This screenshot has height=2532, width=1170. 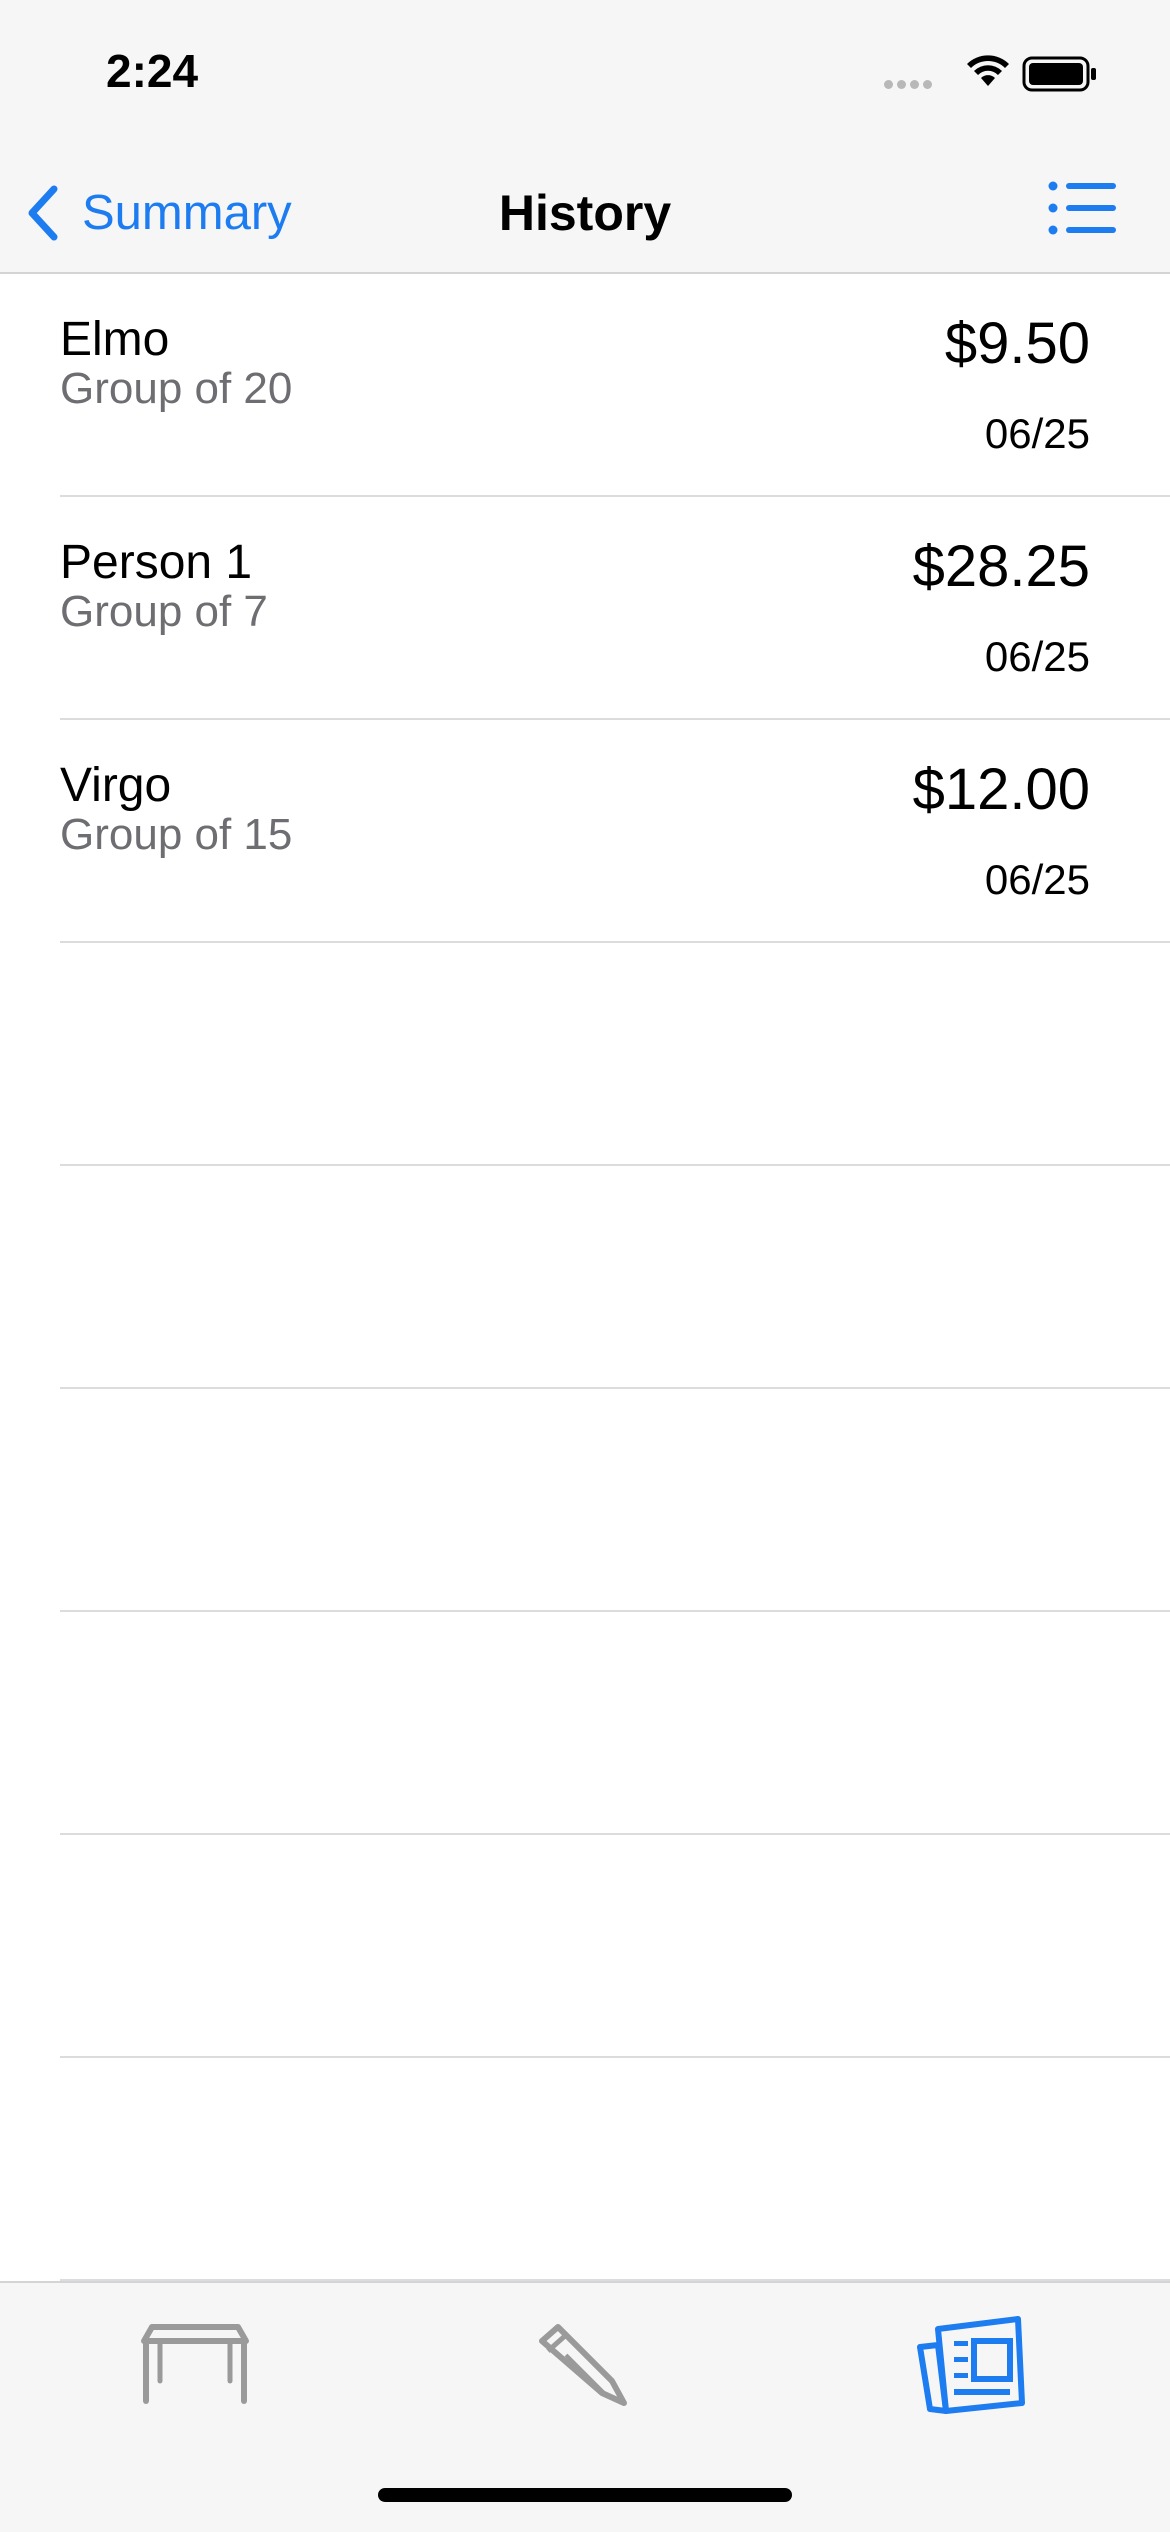 What do you see at coordinates (195, 2366) in the screenshot?
I see `table-icon` at bounding box center [195, 2366].